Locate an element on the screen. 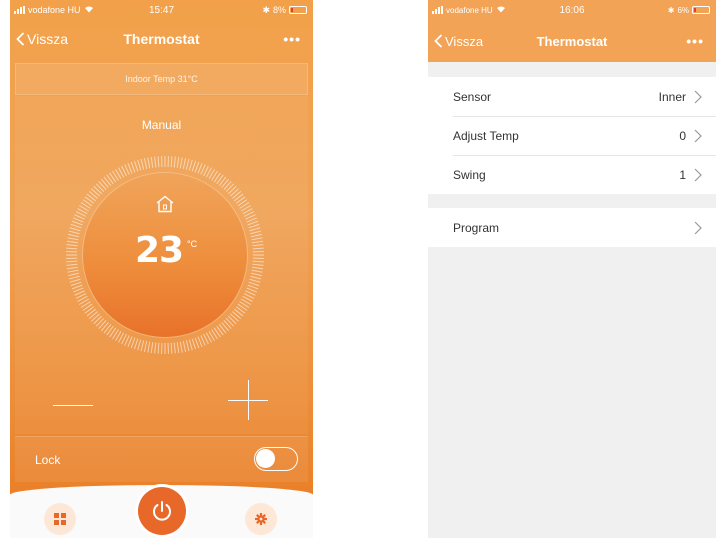  grid-icon is located at coordinates (60, 519).